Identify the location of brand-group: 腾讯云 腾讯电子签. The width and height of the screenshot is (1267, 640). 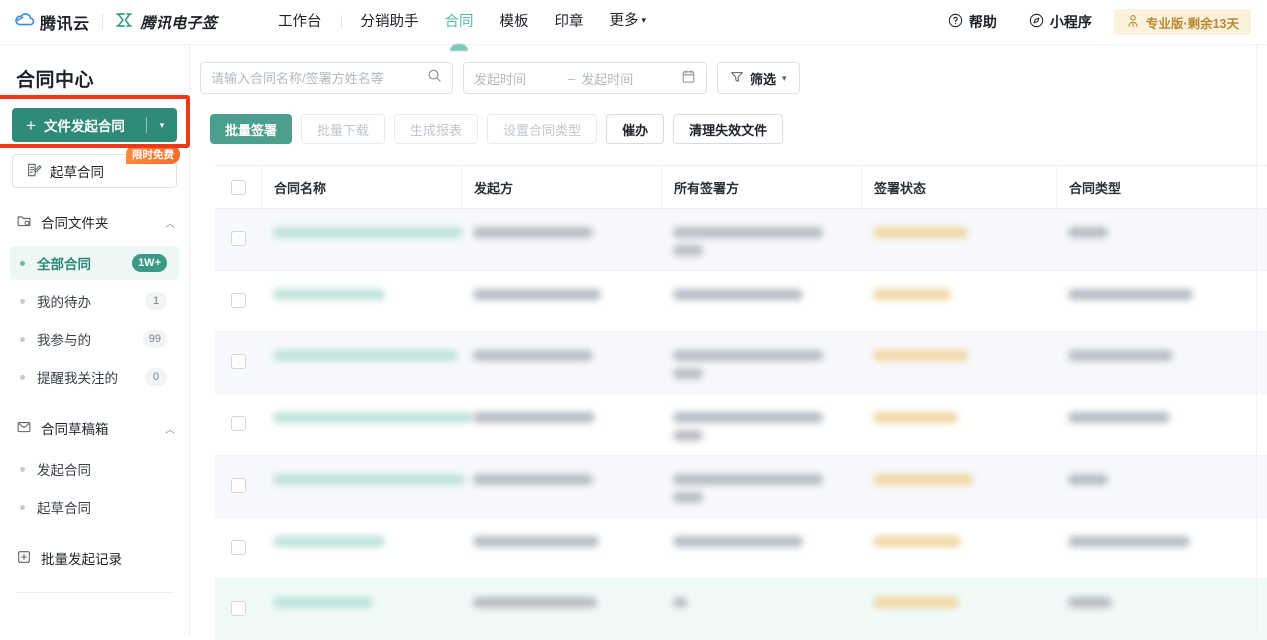
(108, 22).